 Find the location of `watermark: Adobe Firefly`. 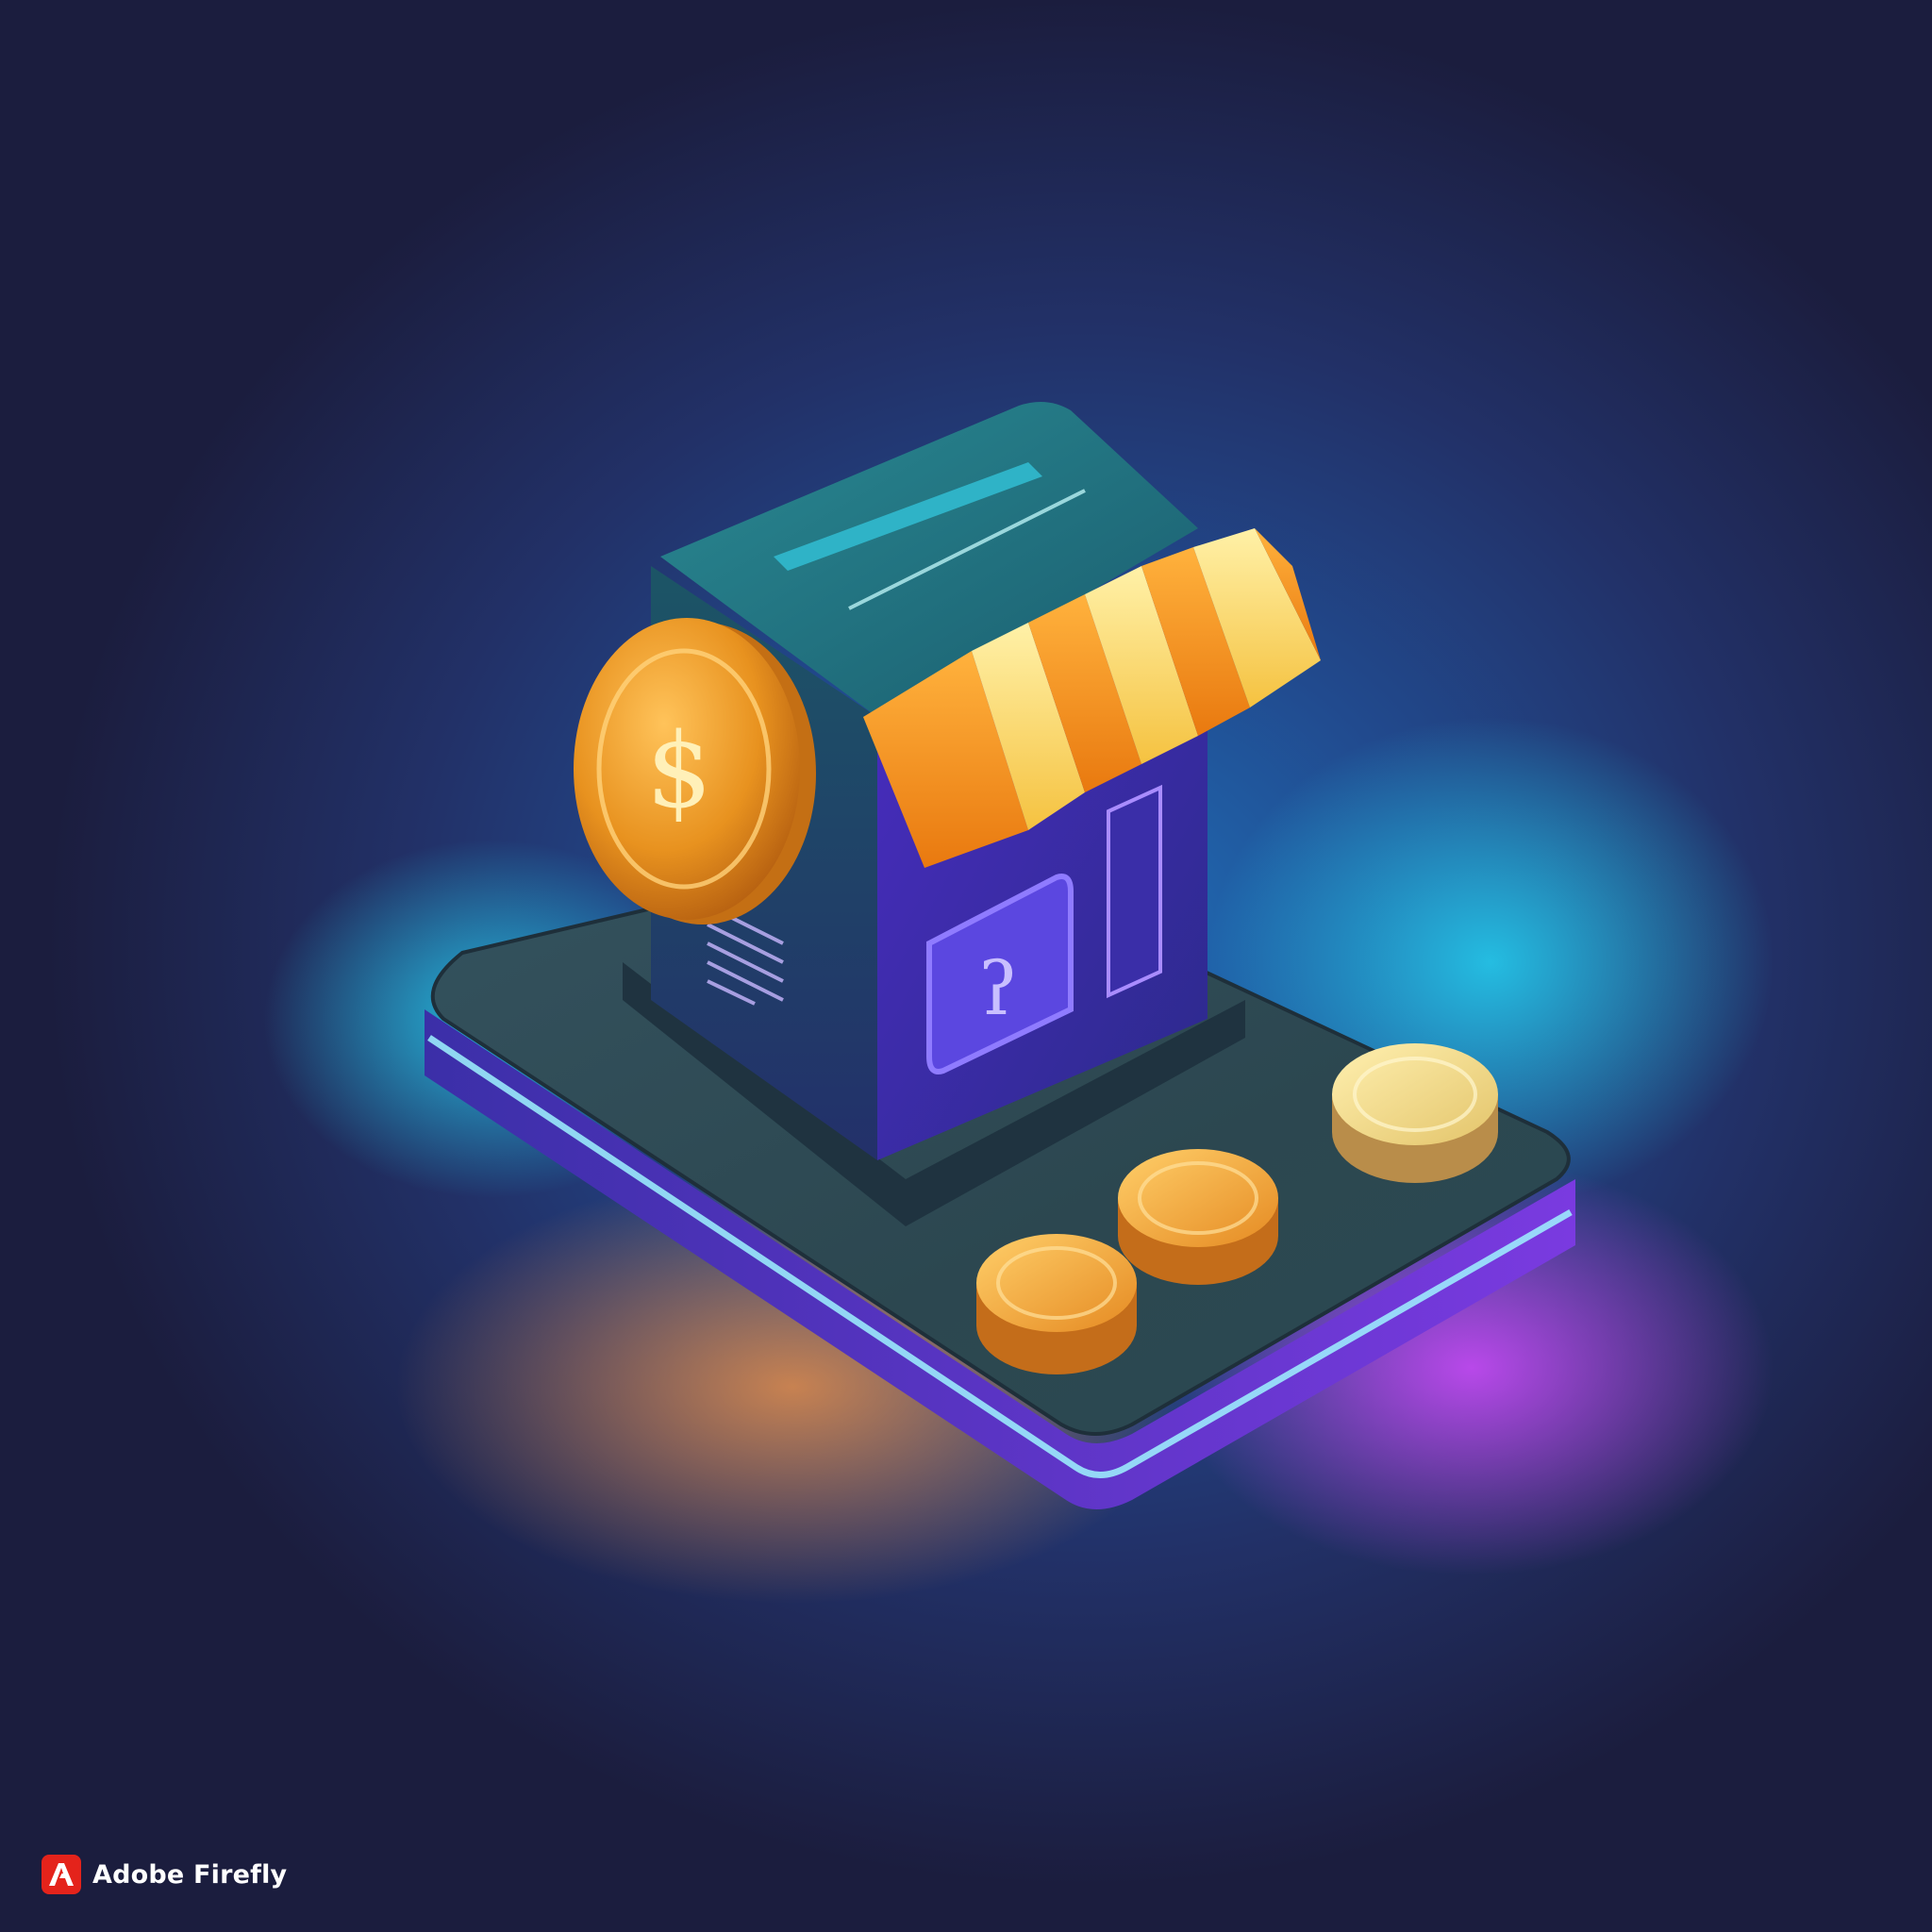

watermark: Adobe Firefly is located at coordinates (164, 1875).